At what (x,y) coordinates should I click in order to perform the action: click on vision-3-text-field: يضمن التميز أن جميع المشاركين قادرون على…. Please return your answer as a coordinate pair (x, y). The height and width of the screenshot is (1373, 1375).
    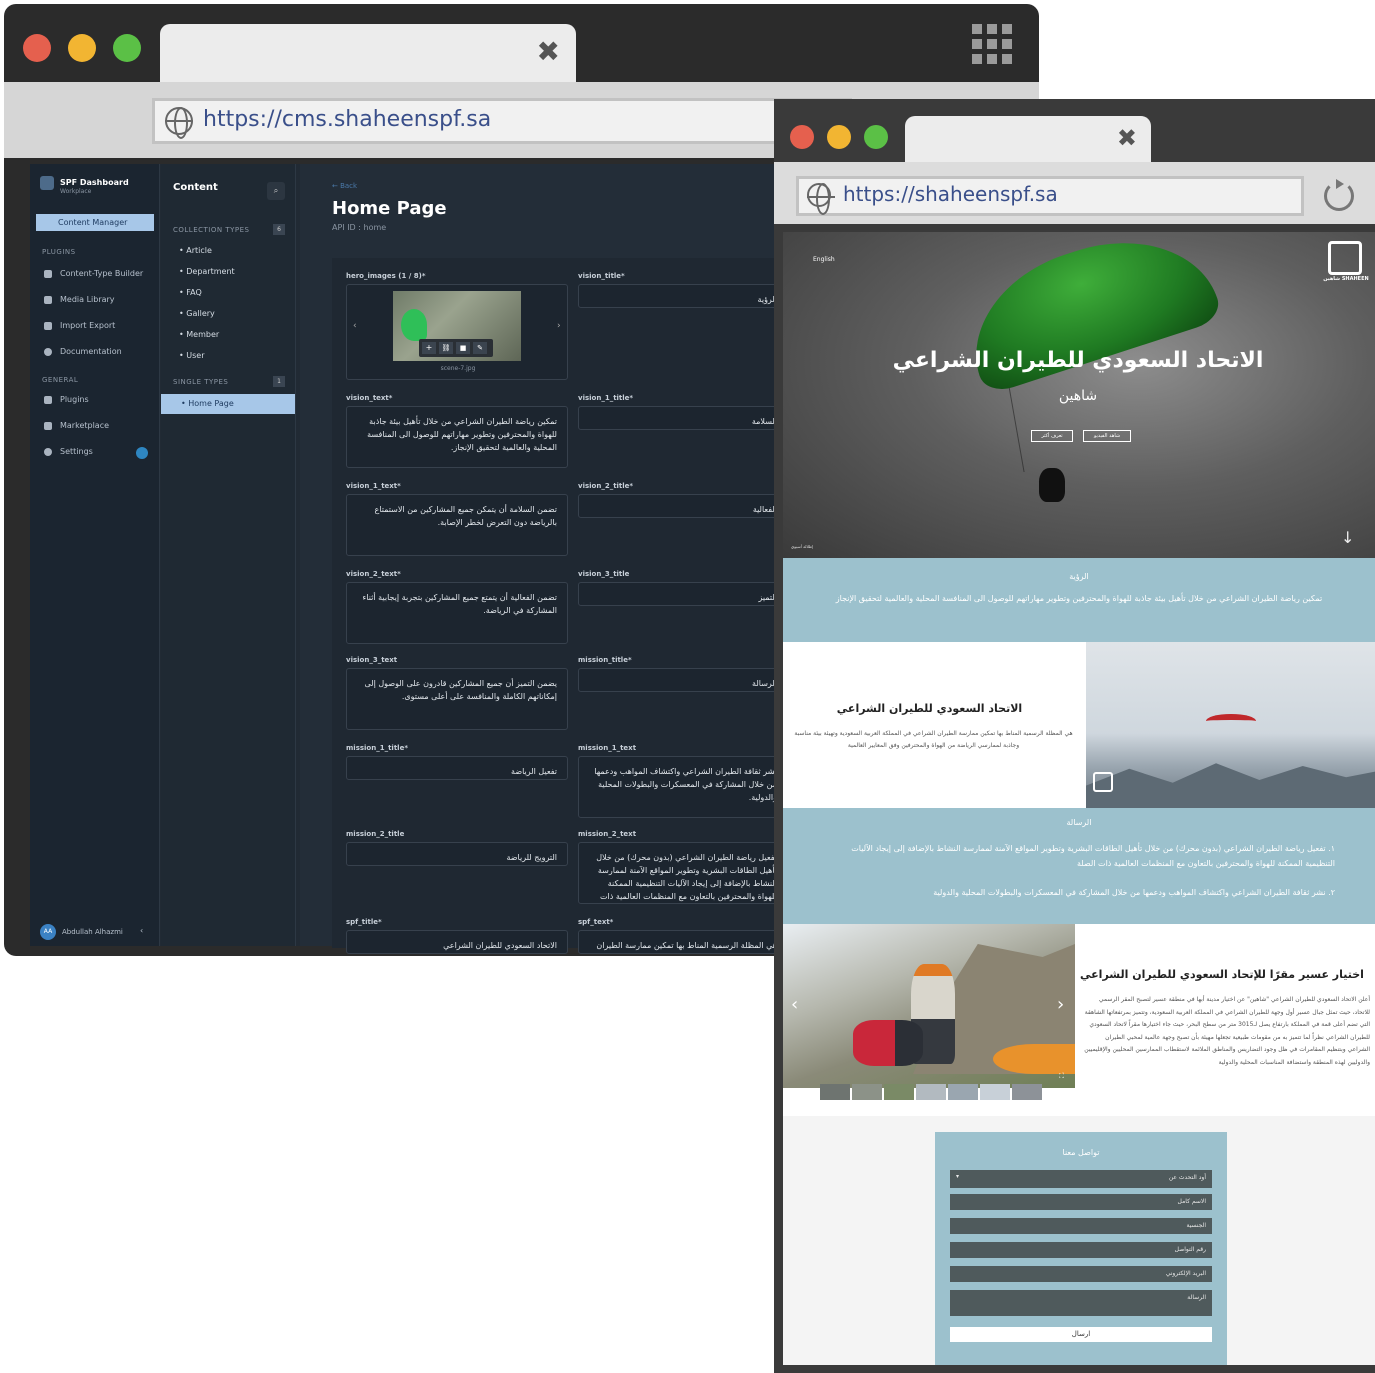
    Looking at the image, I should click on (457, 699).